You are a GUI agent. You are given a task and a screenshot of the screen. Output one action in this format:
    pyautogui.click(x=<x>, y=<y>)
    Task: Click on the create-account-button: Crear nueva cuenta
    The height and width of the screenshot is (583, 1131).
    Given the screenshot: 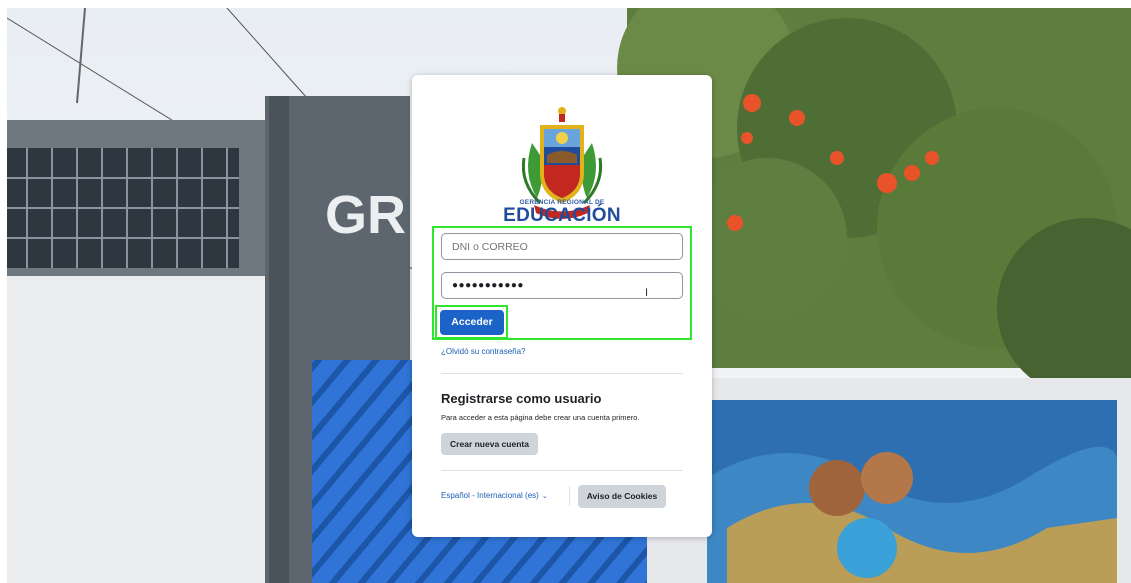 What is the action you would take?
    pyautogui.click(x=489, y=444)
    